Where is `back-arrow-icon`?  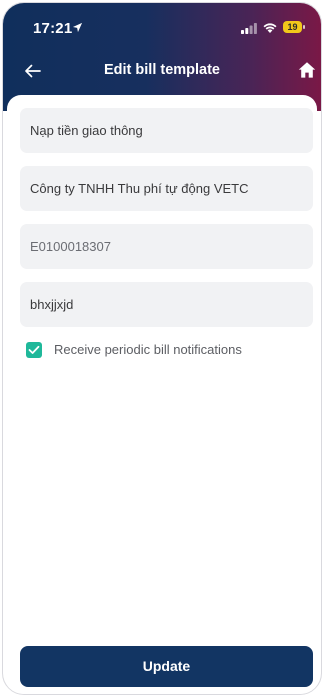
back-arrow-icon is located at coordinates (33, 71).